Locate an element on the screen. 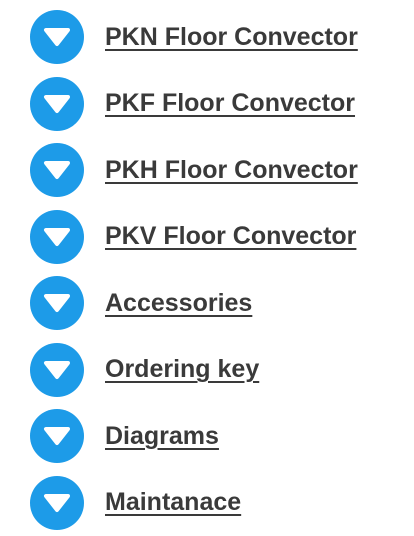 The image size is (414, 536). nav-item-maintanace: Maintanace is located at coordinates (194, 503).